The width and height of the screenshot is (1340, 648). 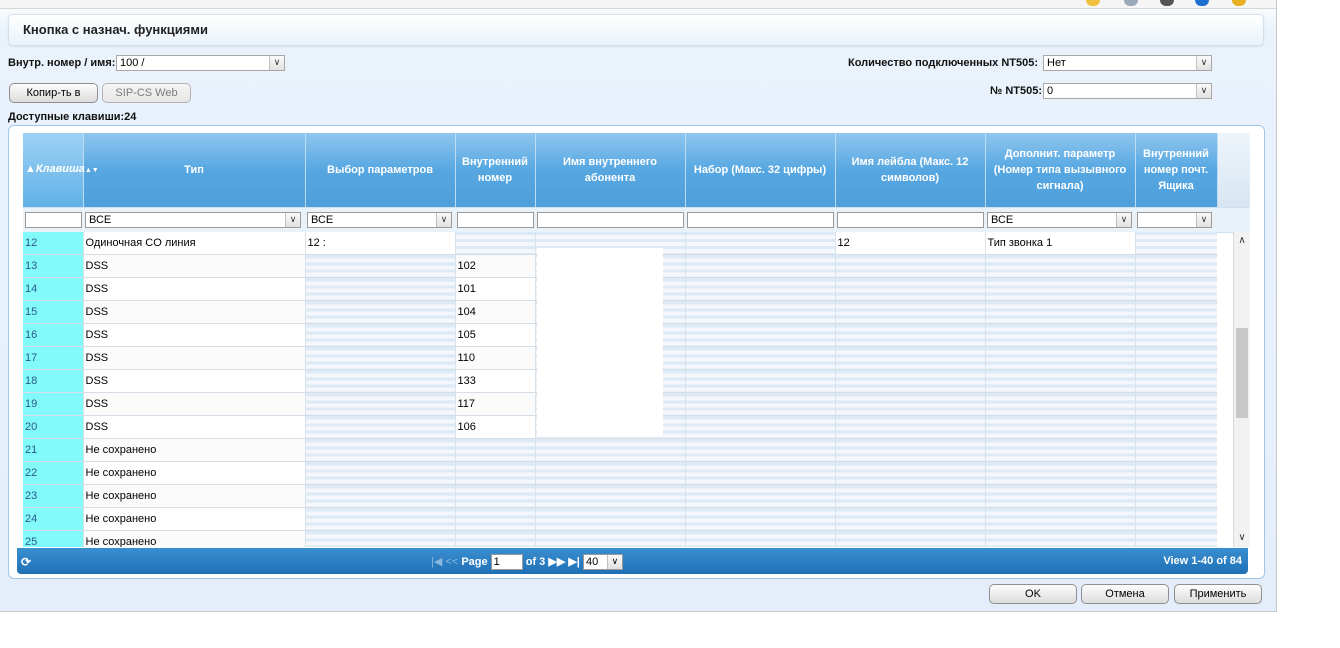 What do you see at coordinates (1242, 373) in the screenshot?
I see `scrollbar-thumb` at bounding box center [1242, 373].